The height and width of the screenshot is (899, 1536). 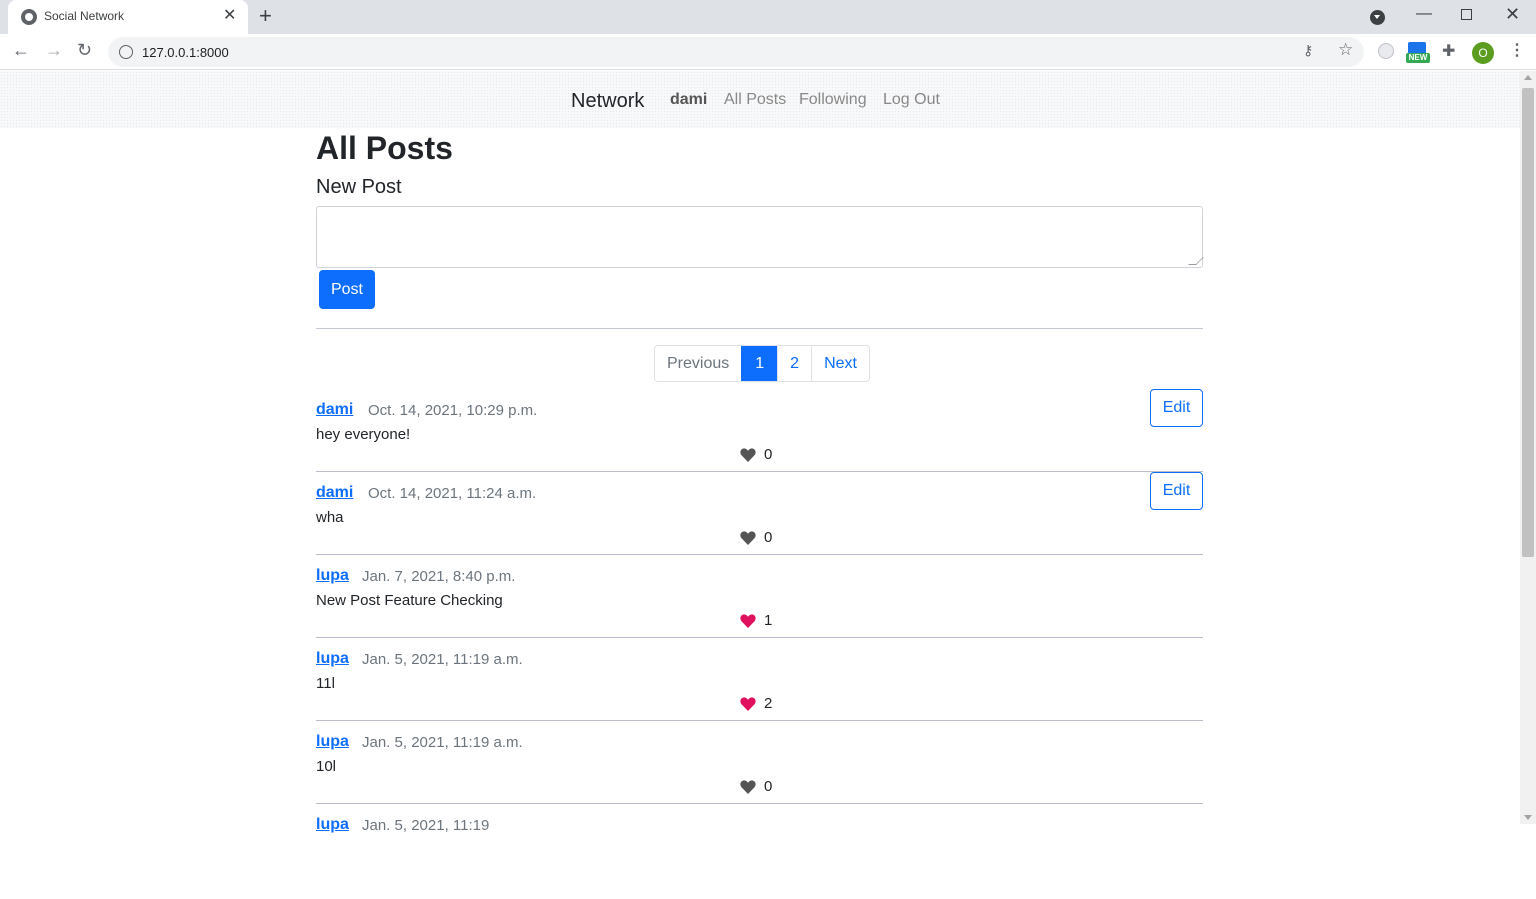 I want to click on pagination-next: Next, so click(x=840, y=363).